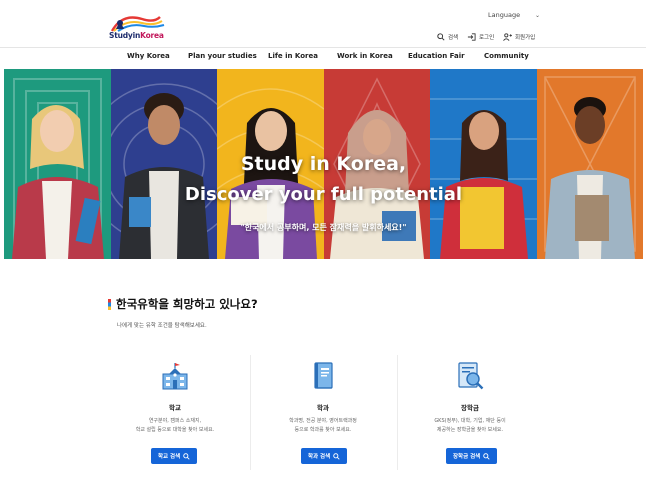 This screenshot has width=646, height=489. Describe the element at coordinates (323, 23) in the screenshot. I see `site-header: StudyinKorea Language ⌄ 검색 로그인 회원가입` at that location.